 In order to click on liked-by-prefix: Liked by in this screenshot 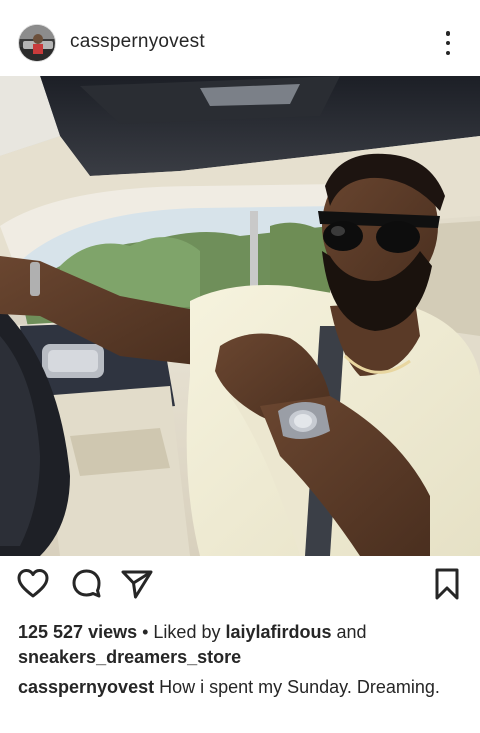, I will do `click(189, 632)`.